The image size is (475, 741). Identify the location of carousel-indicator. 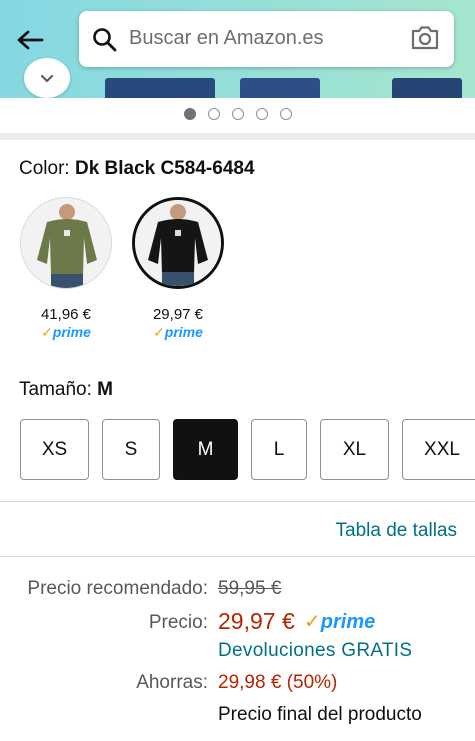
(237, 116).